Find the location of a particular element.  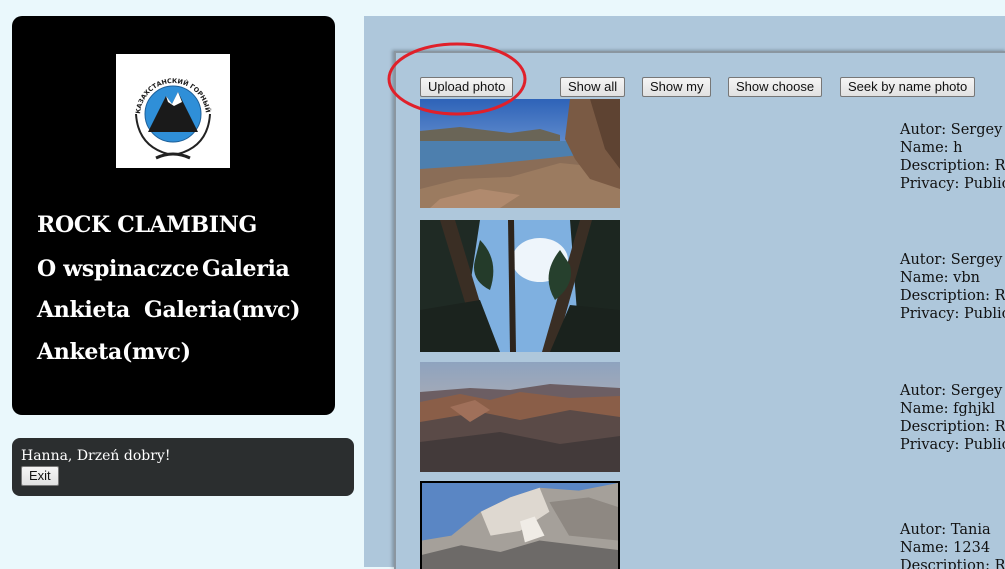

photo-name: Name: fghjkl is located at coordinates (948, 409).